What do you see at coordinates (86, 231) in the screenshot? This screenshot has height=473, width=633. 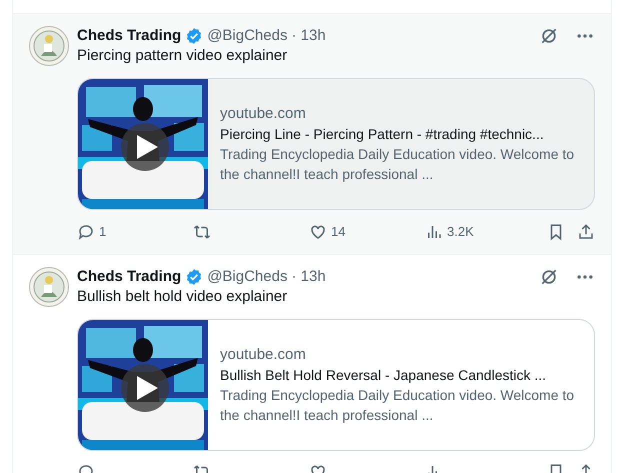 I see `reply-icon` at bounding box center [86, 231].